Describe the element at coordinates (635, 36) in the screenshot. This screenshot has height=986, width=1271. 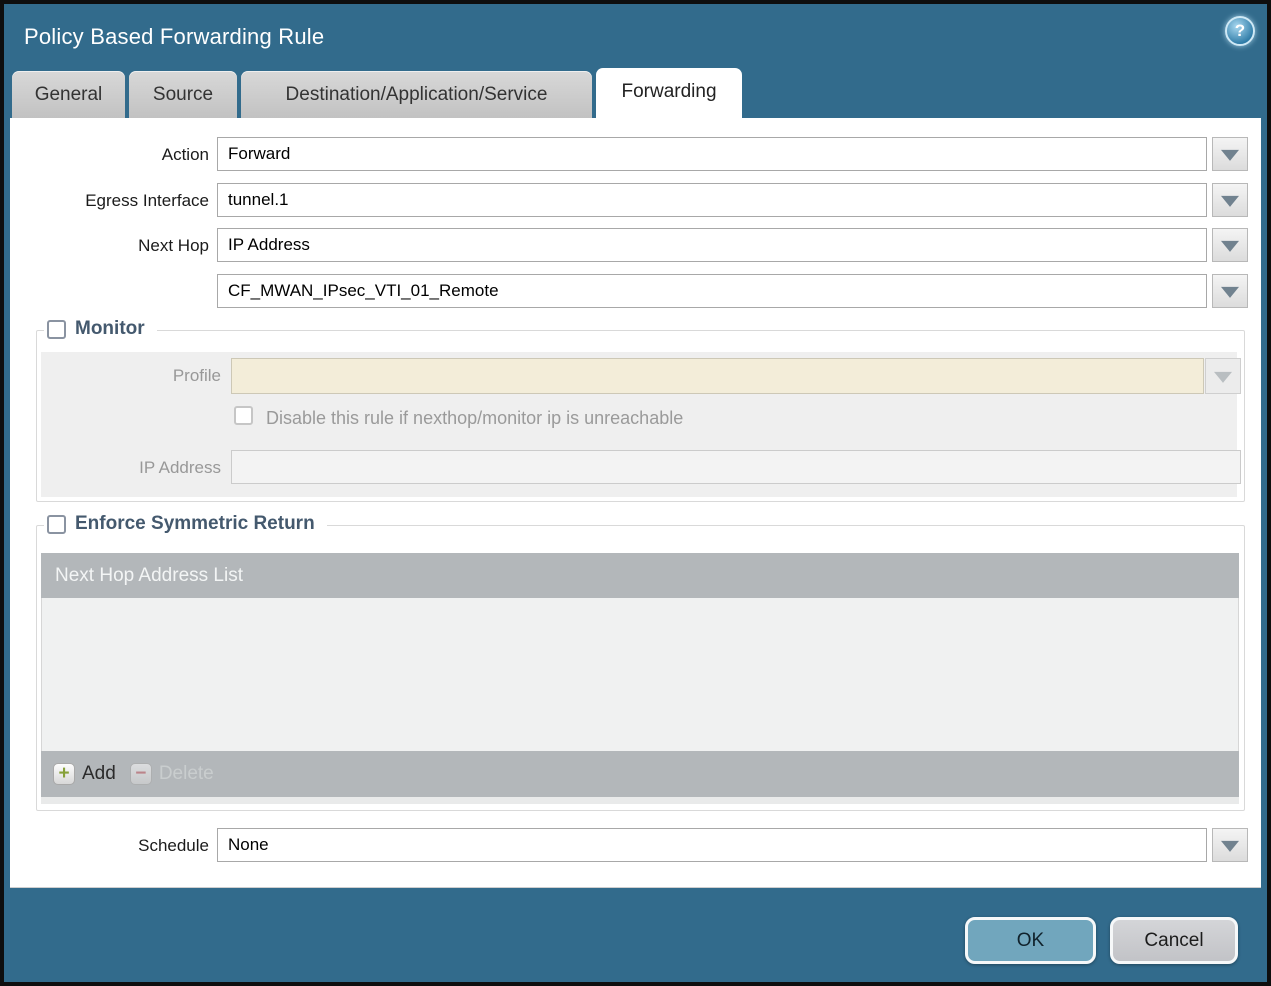
I see `title-bar: Policy Based Forwarding Rule ?` at that location.